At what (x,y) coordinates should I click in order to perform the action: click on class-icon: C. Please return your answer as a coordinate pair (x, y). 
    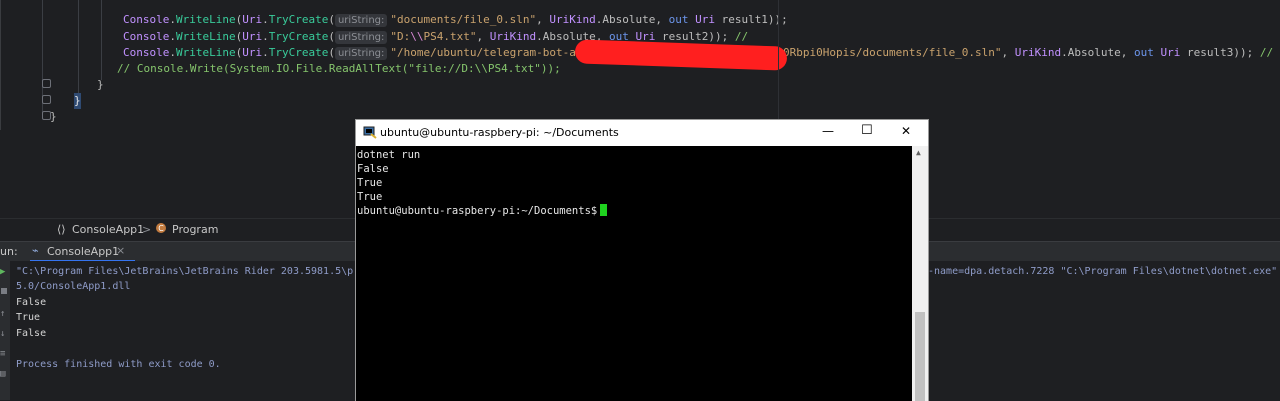
    Looking at the image, I should click on (161, 229).